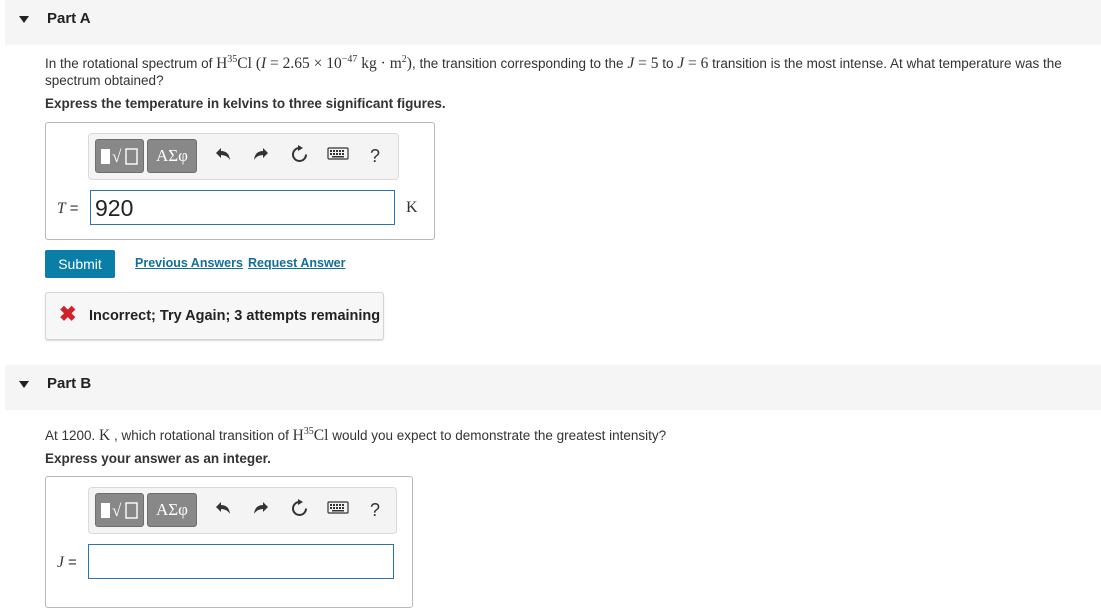 This screenshot has width=1101, height=608. What do you see at coordinates (296, 263) in the screenshot?
I see `request-answer-link: Request Answer` at bounding box center [296, 263].